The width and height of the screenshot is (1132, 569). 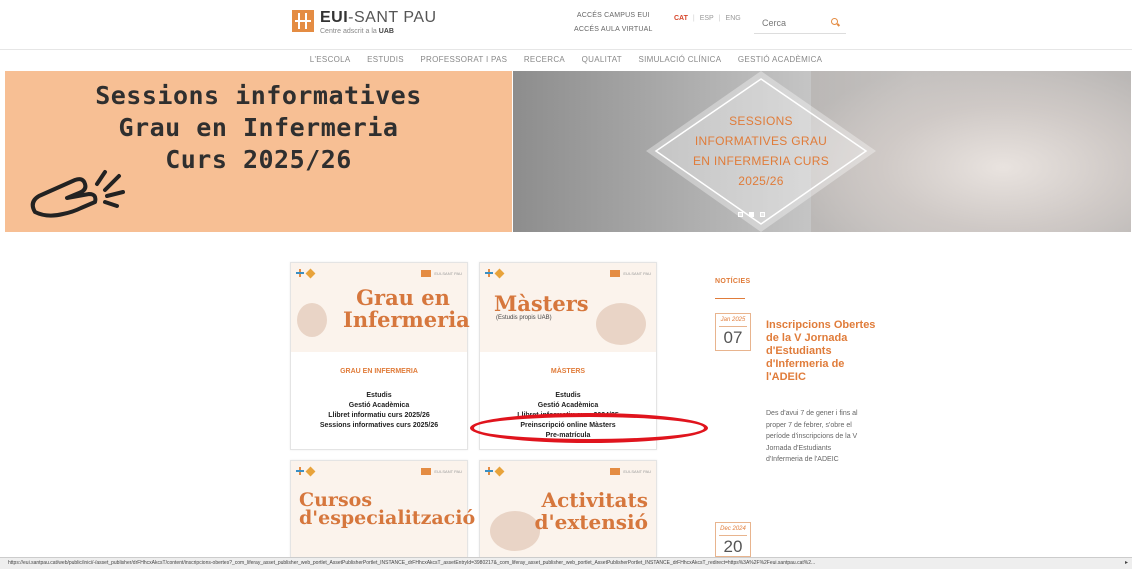 I want to click on lang-eng: ENG, so click(x=733, y=18).